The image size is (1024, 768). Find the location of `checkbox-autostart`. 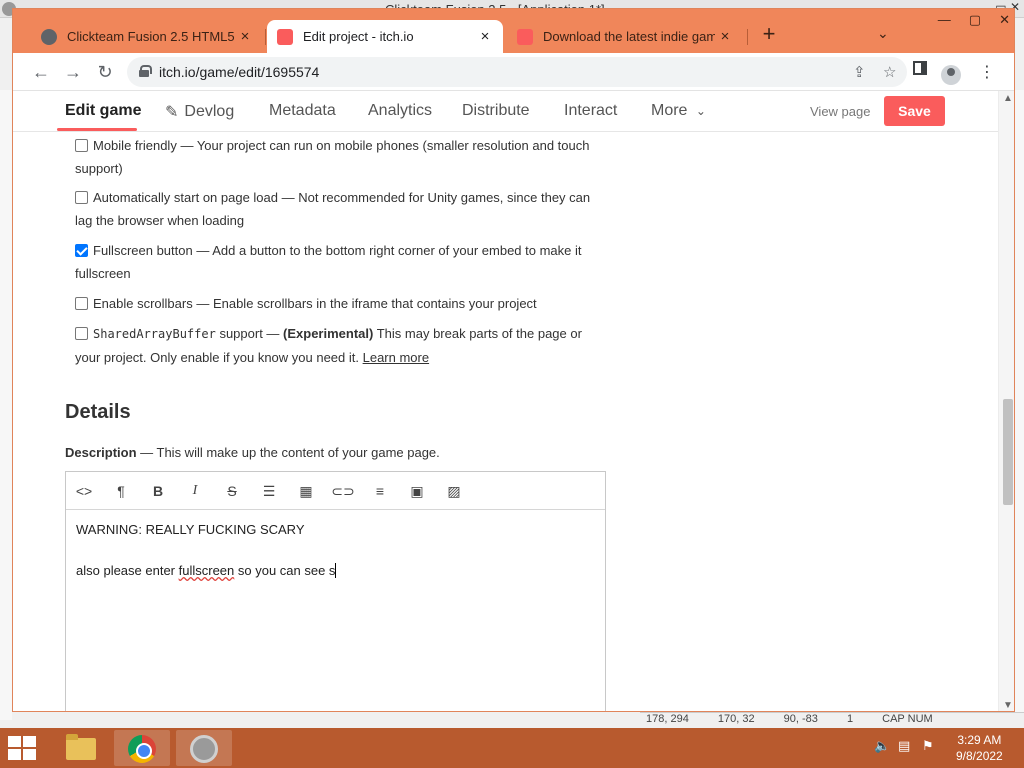

checkbox-autostart is located at coordinates (81, 197).